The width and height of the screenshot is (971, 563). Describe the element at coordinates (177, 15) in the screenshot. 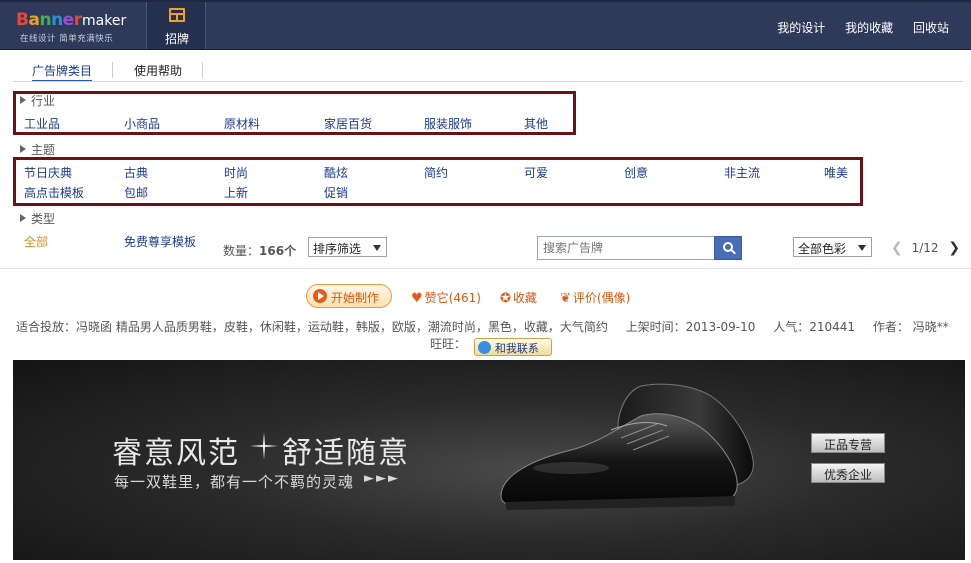

I see `signboard-icon` at that location.